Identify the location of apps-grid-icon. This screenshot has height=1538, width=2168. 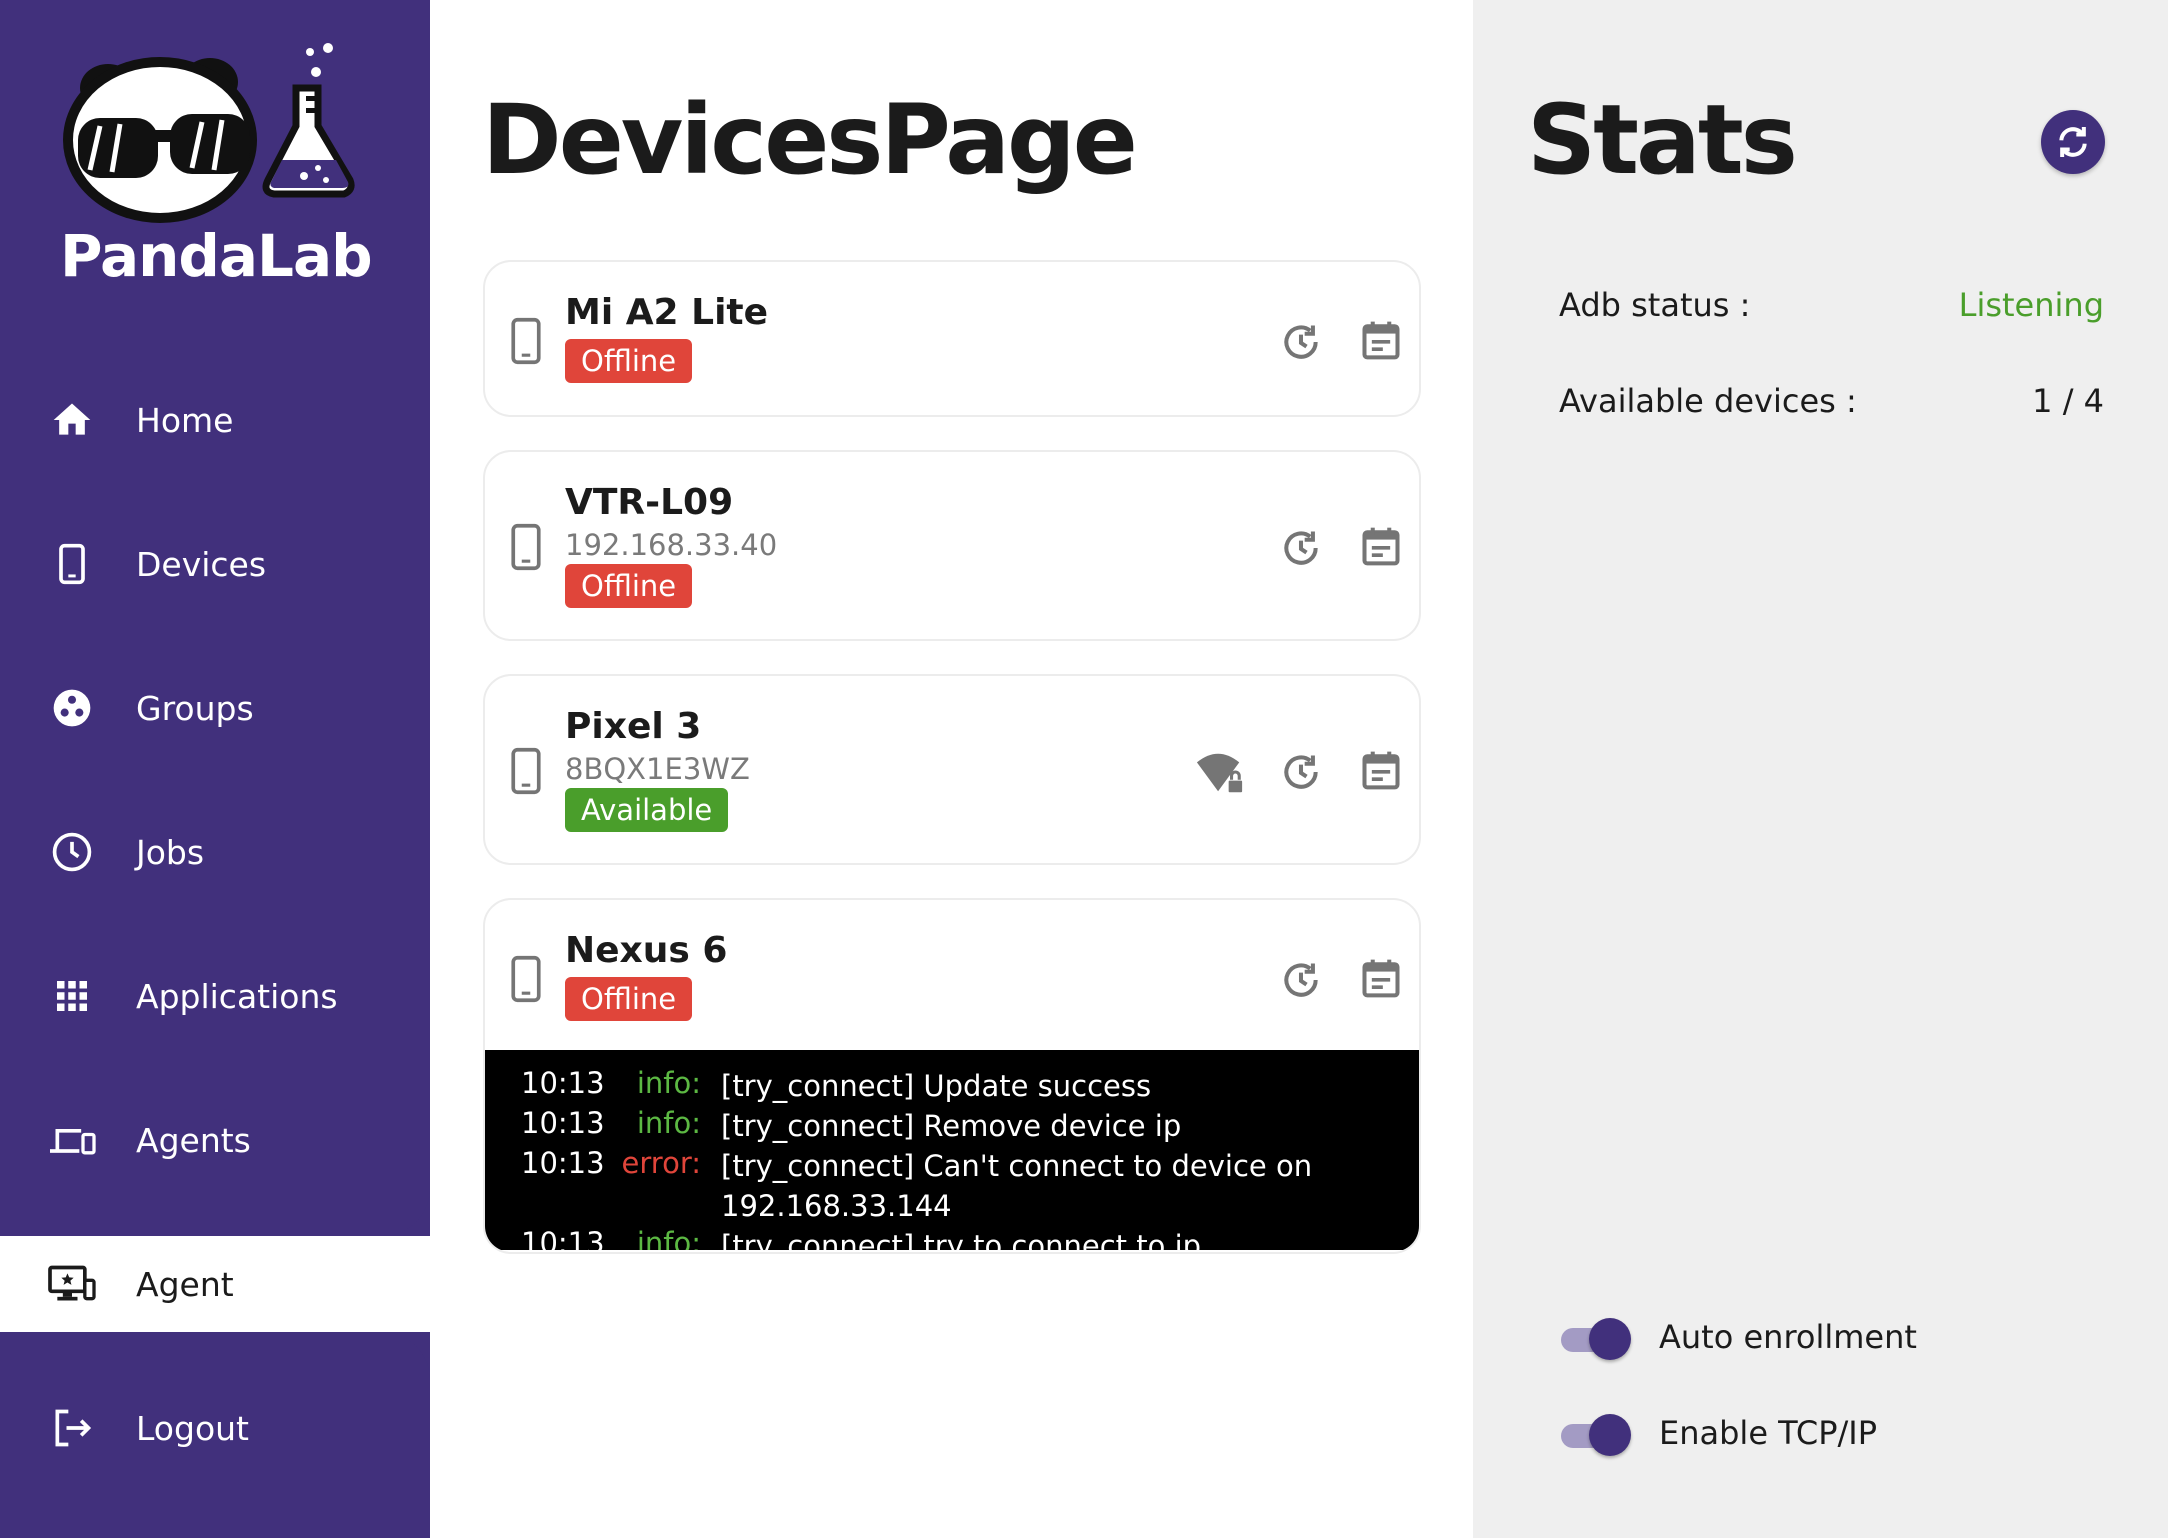
(72, 996).